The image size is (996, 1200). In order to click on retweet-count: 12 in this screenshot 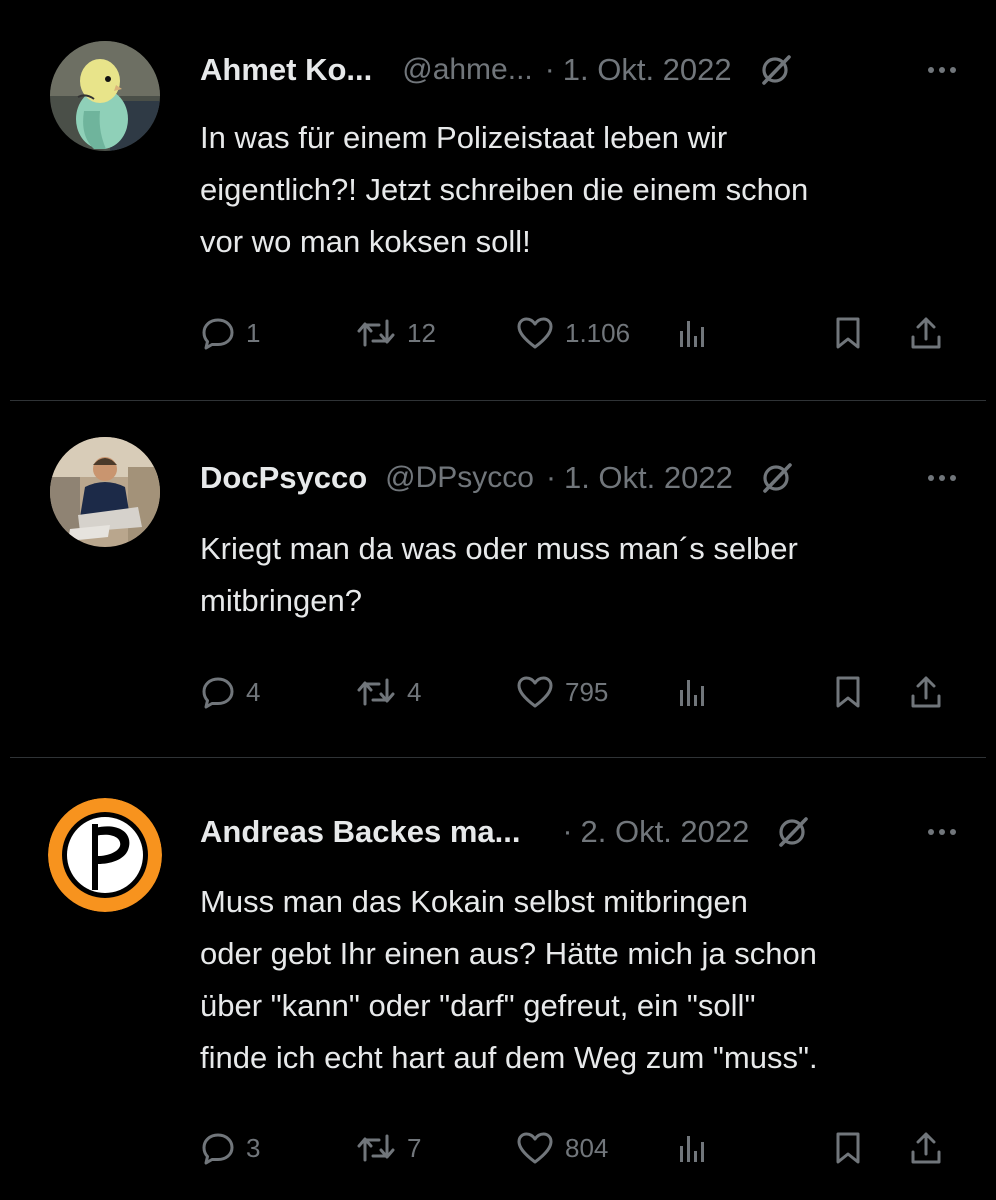, I will do `click(421, 332)`.